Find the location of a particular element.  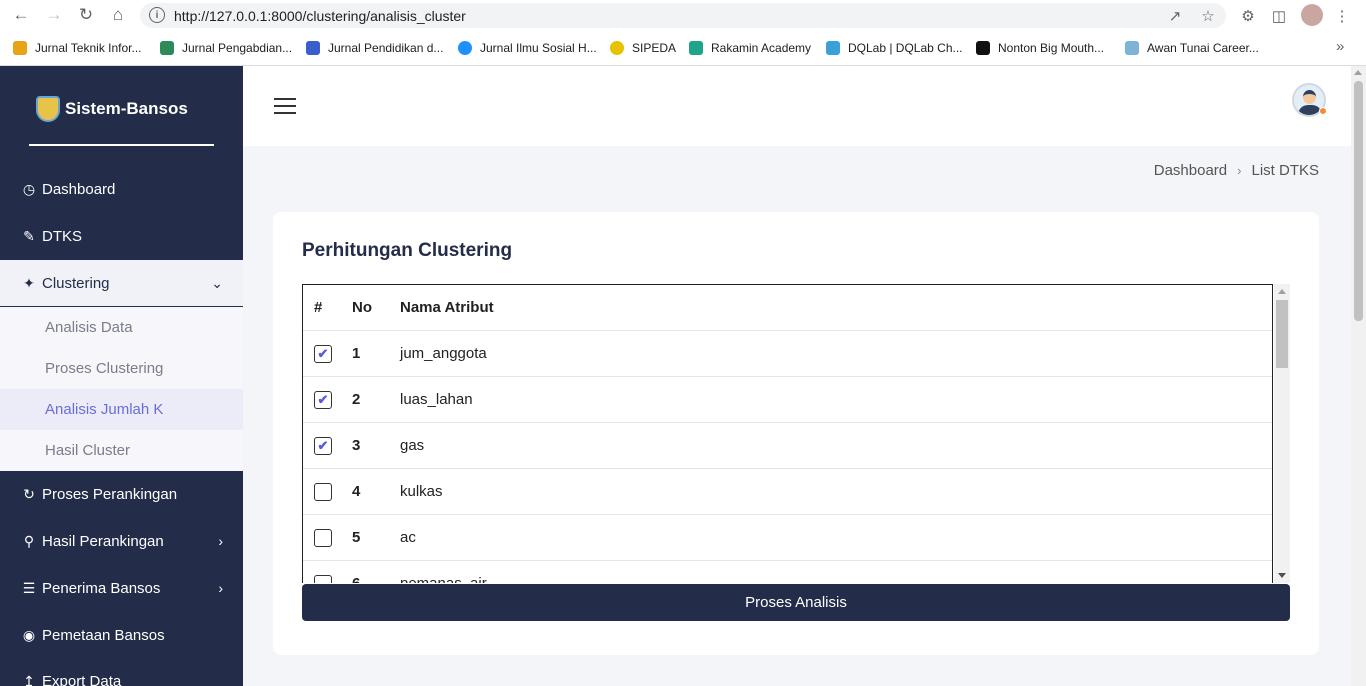

sidebar-item-proses-perankingan: ↻ Proses Perankingan is located at coordinates (121, 494).